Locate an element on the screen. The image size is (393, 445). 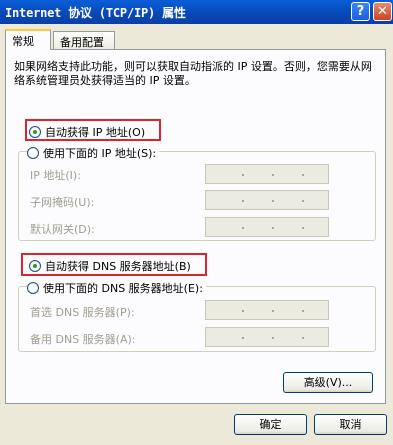
ip-address-field is located at coordinates (267, 174).